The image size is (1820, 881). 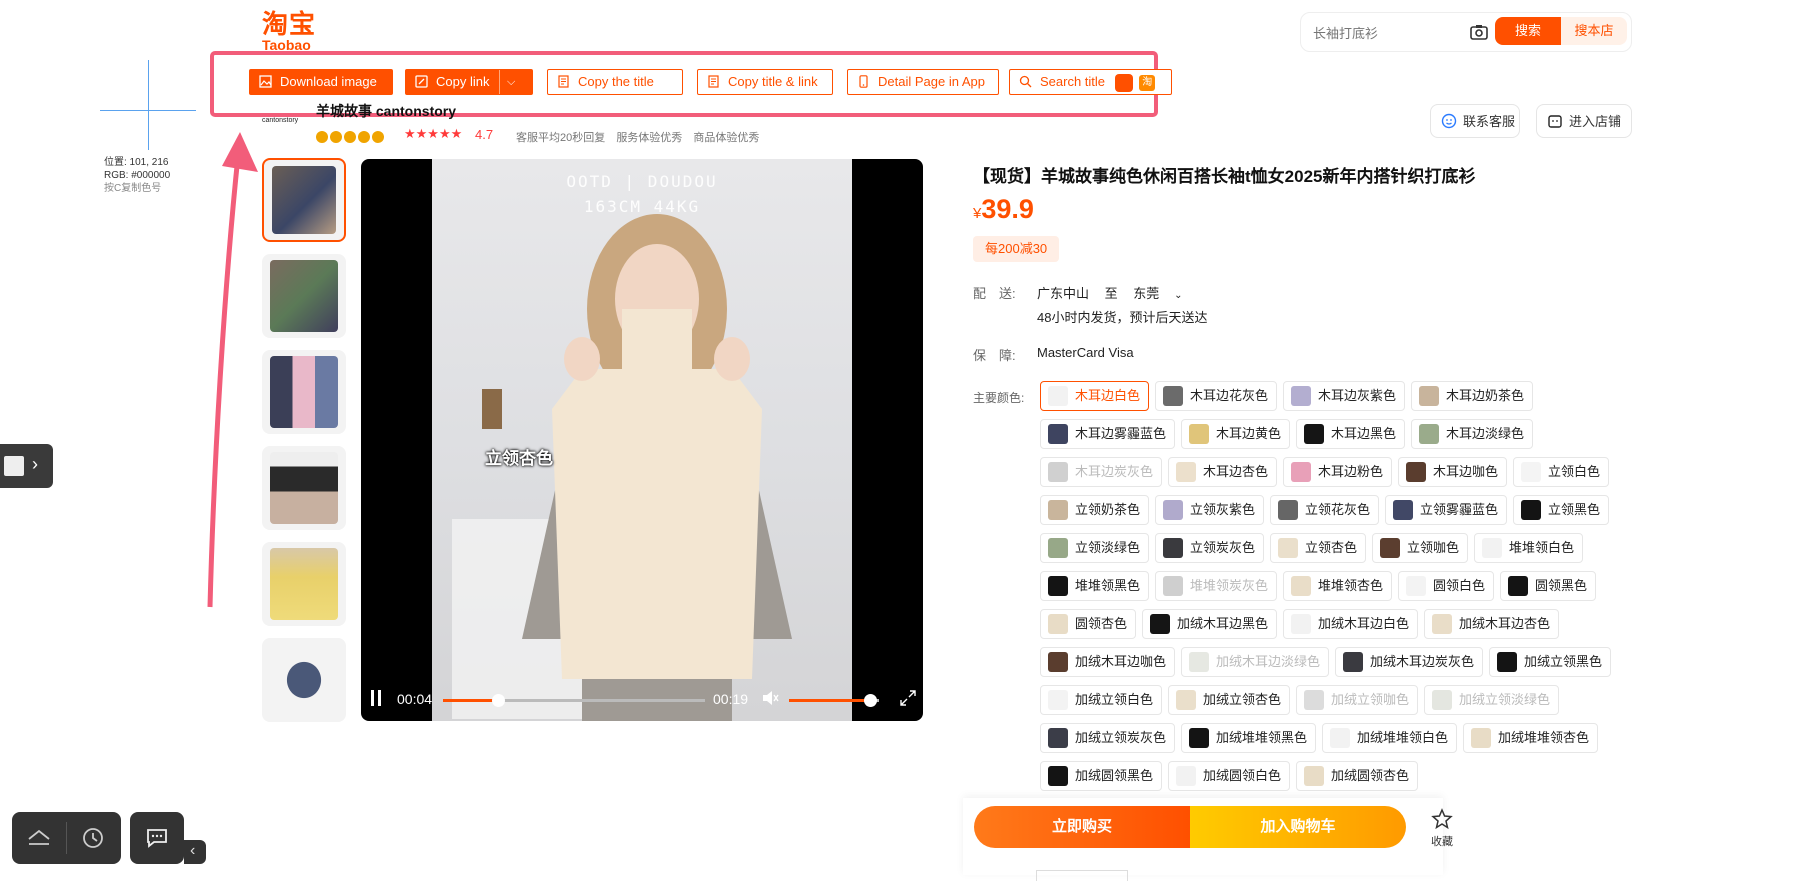 What do you see at coordinates (321, 82) in the screenshot?
I see `download-image-button: Download image` at bounding box center [321, 82].